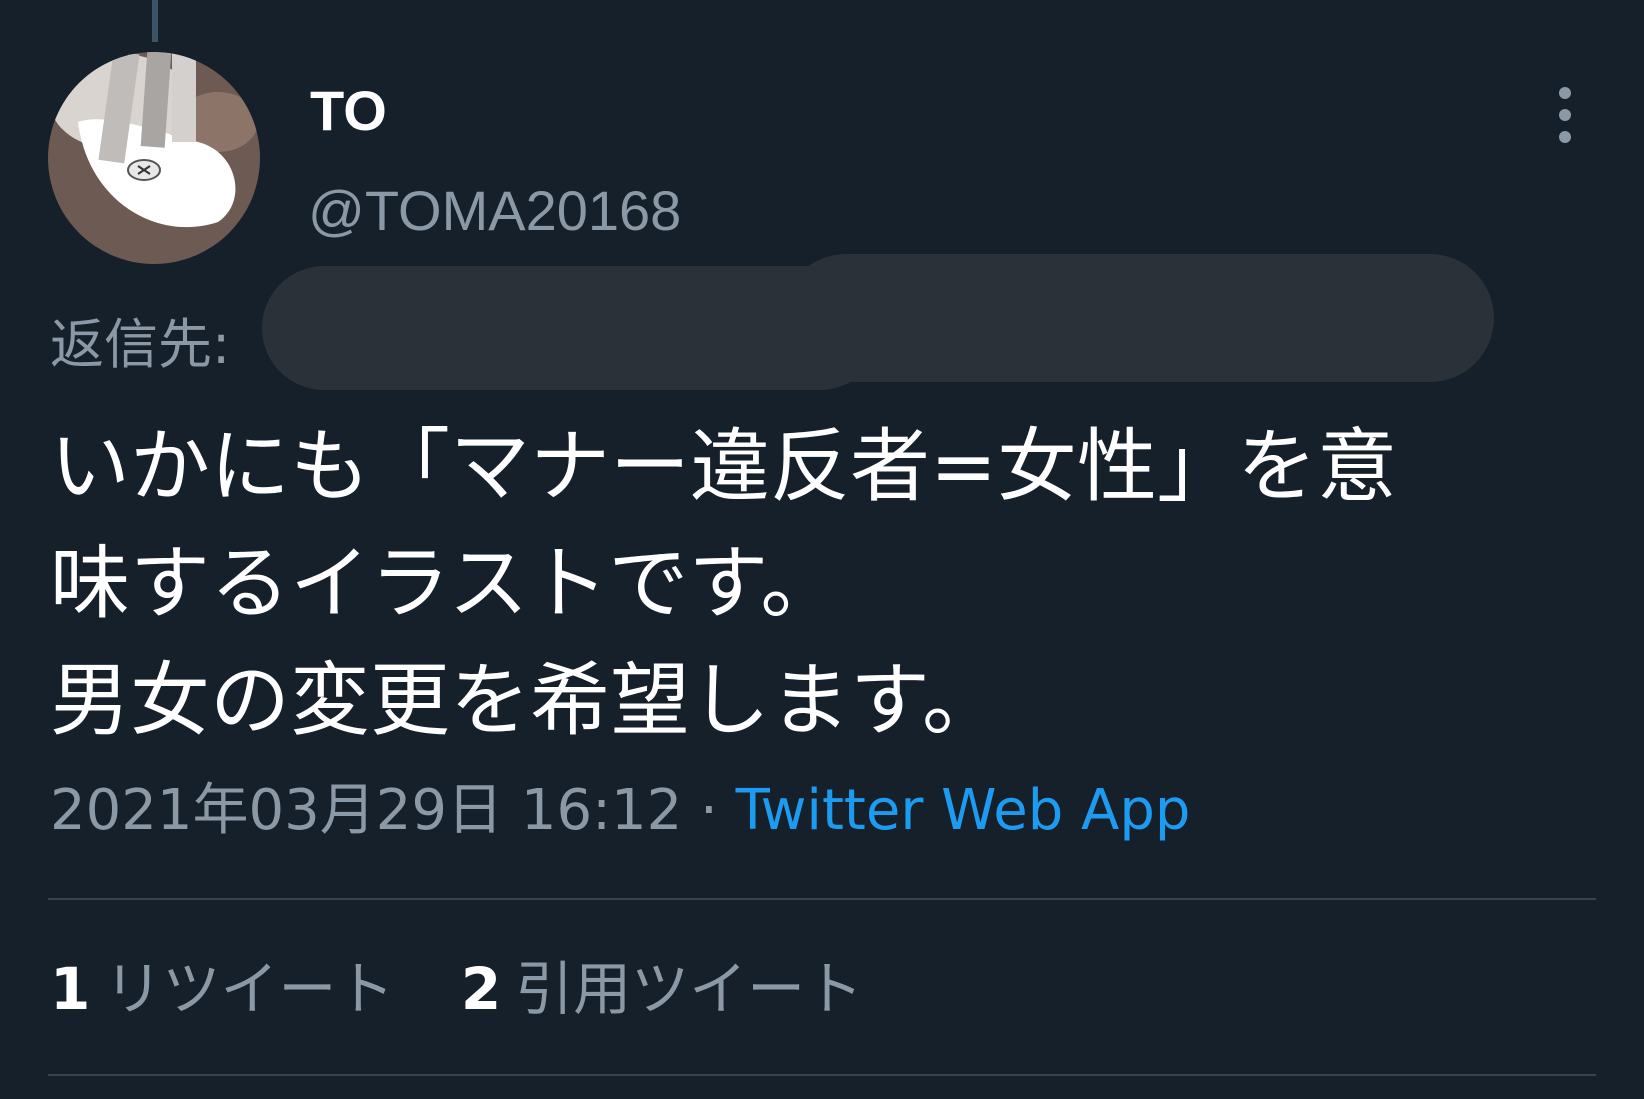 The height and width of the screenshot is (1099, 1644). What do you see at coordinates (689, 989) in the screenshot?
I see `quote-tweet-label: 引用ツイート` at bounding box center [689, 989].